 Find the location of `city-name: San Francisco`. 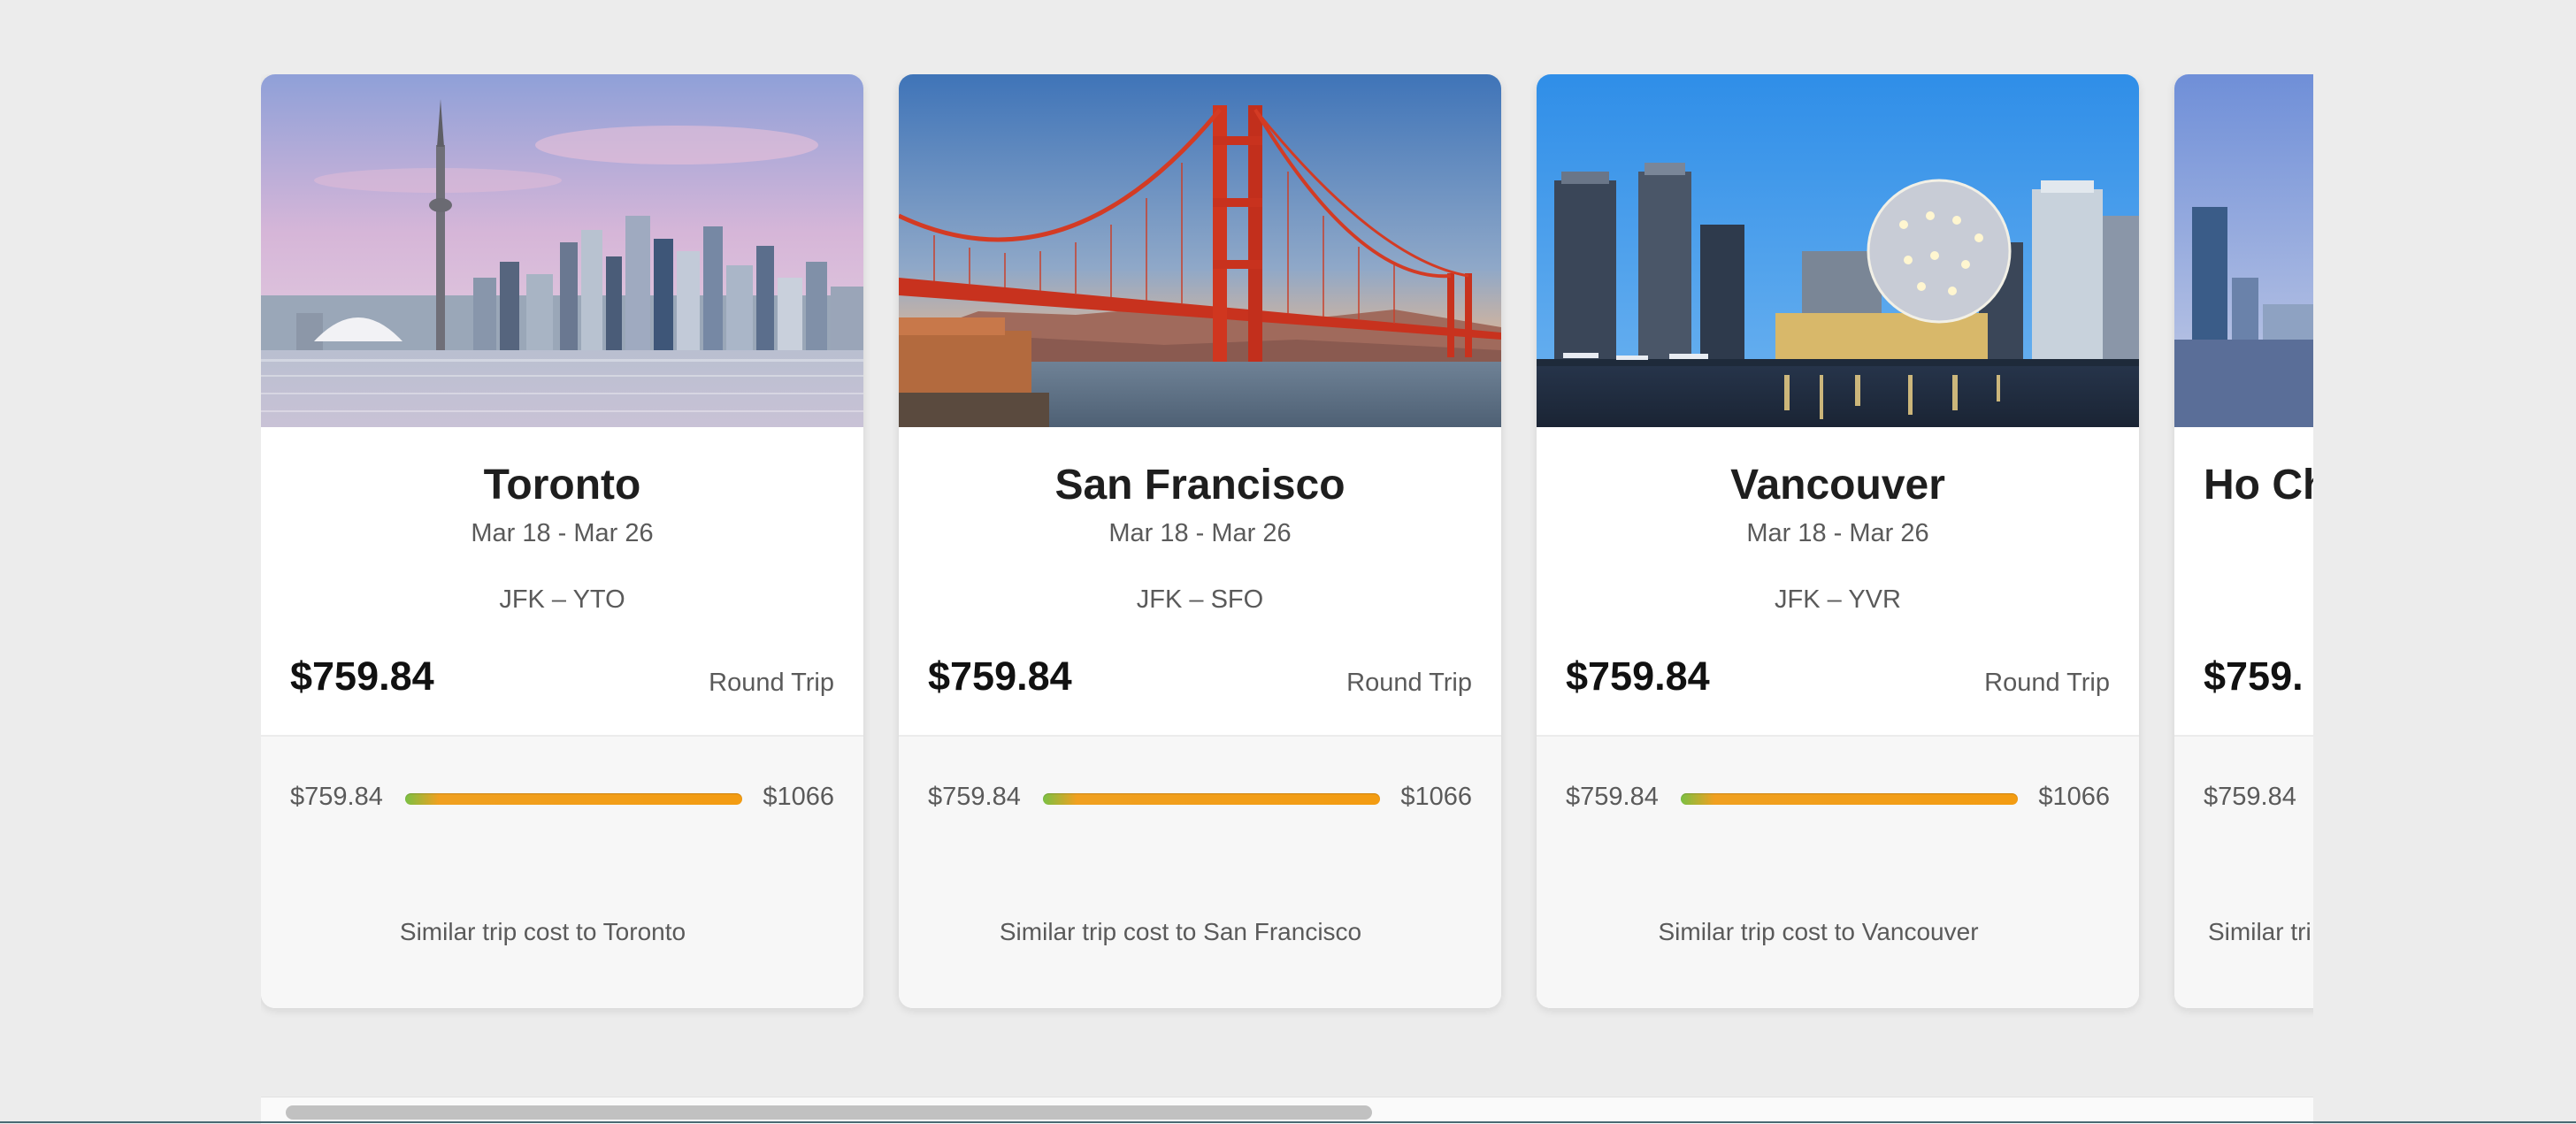

city-name: San Francisco is located at coordinates (1200, 485).